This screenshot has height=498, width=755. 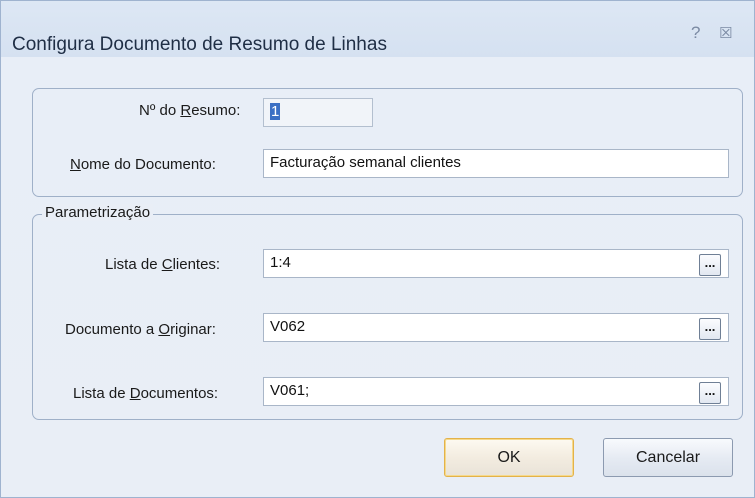 I want to click on lista-clientes-label: Lista de Clientes:, so click(x=163, y=264).